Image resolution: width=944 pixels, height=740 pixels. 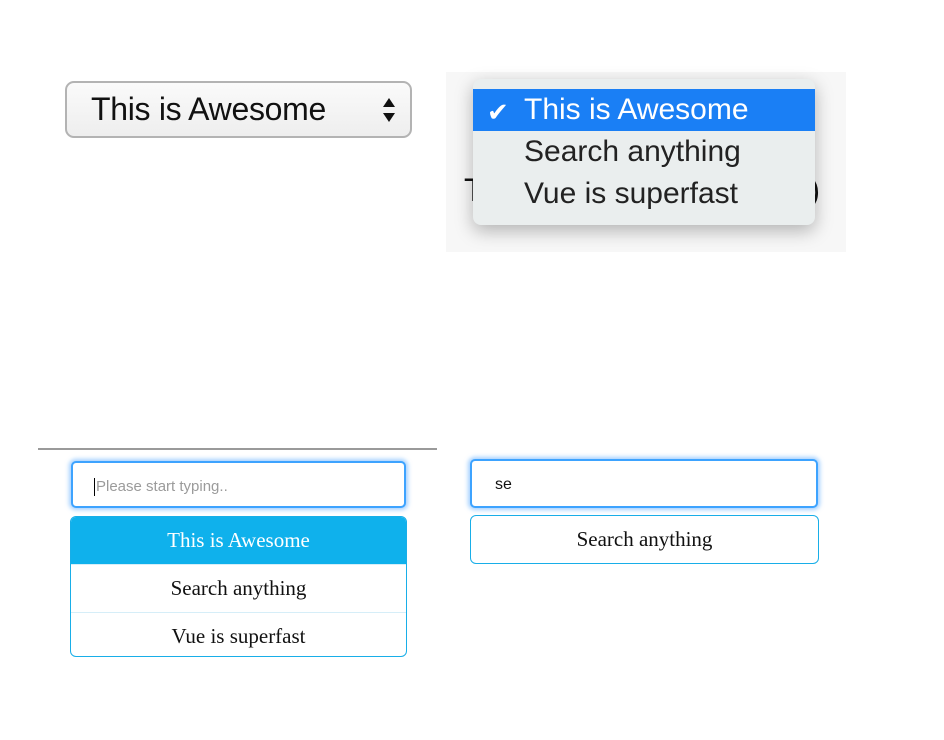 What do you see at coordinates (498, 112) in the screenshot?
I see `checkmark-icon: ✔` at bounding box center [498, 112].